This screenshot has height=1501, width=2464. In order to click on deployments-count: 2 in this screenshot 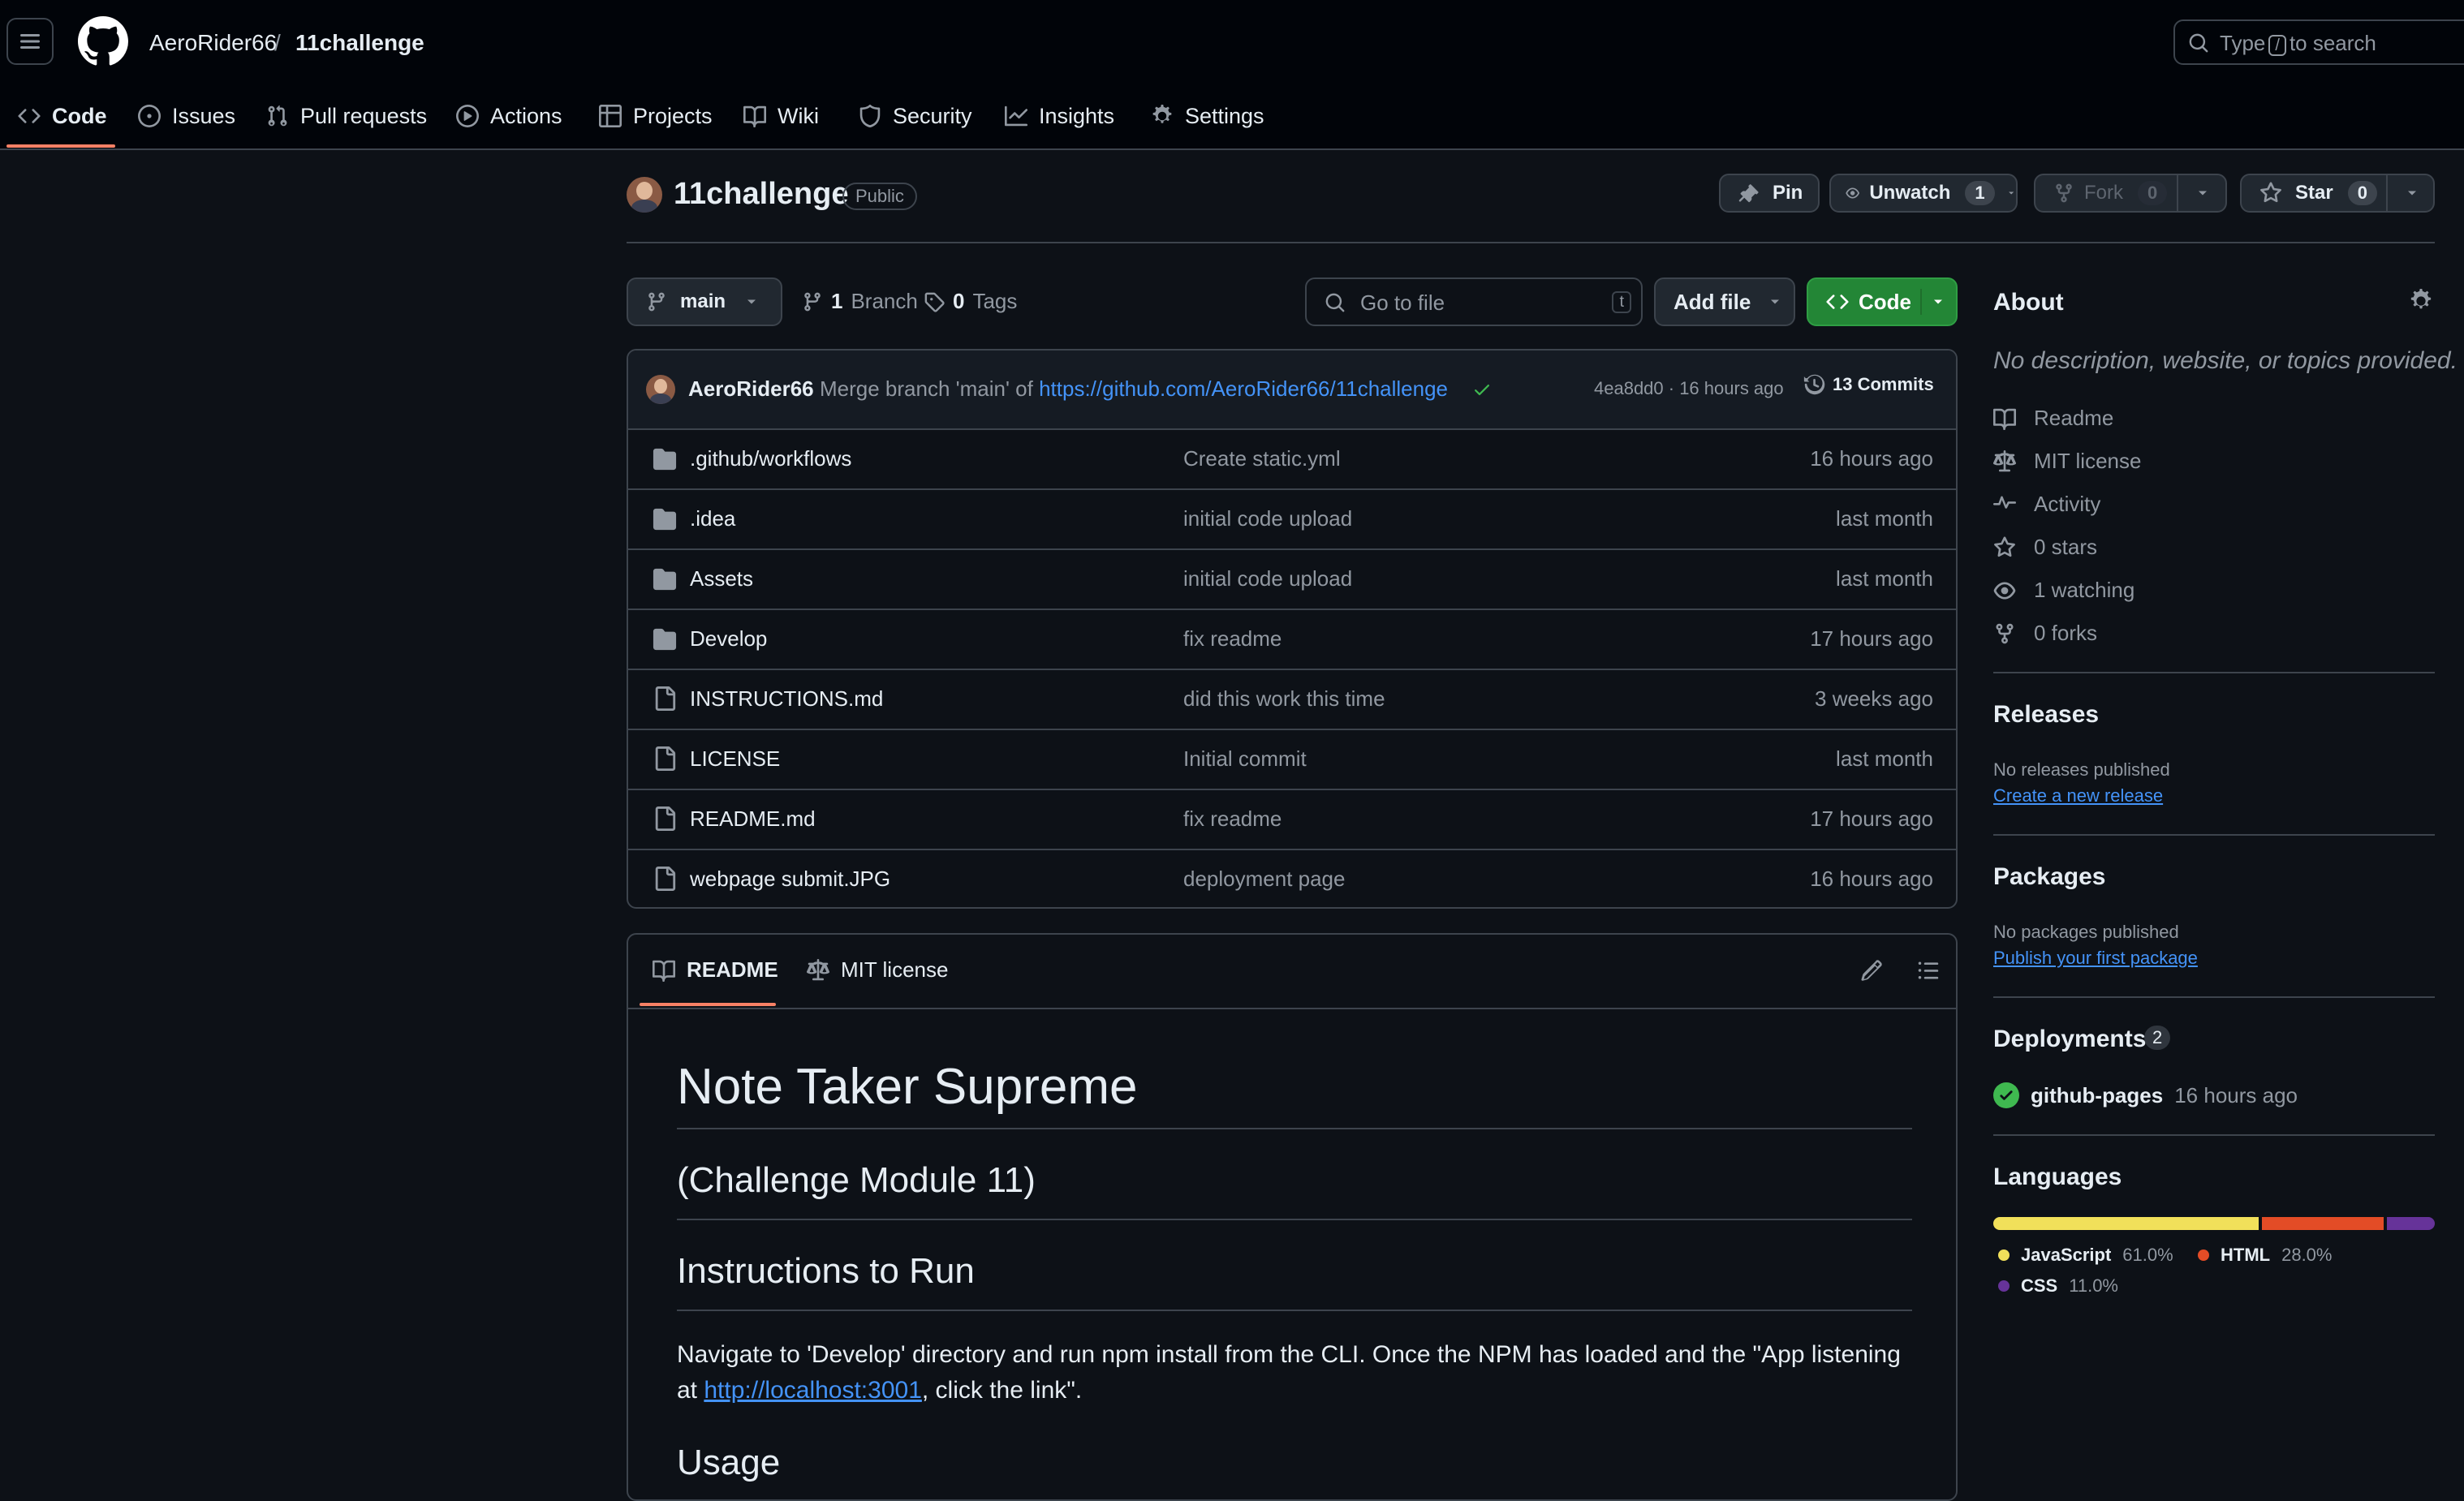, I will do `click(2157, 1038)`.